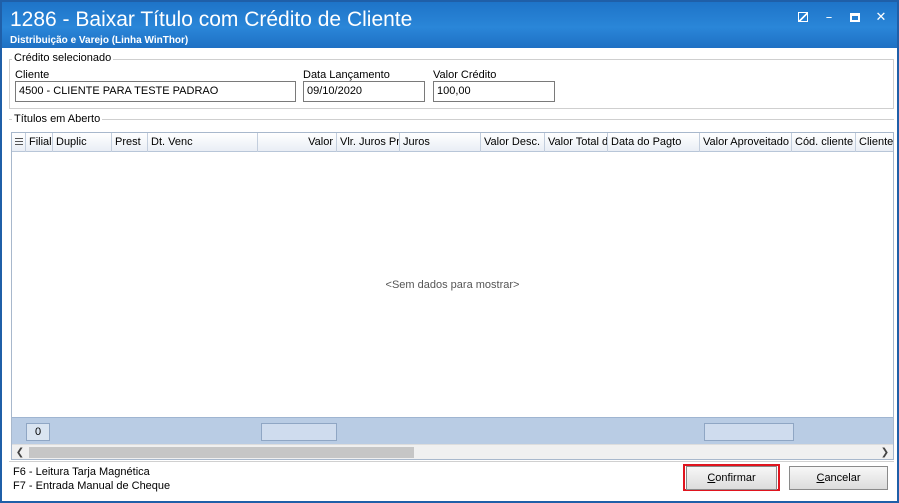 The width and height of the screenshot is (899, 503). Describe the element at coordinates (368, 142) in the screenshot. I see `col-vlr-juros: Vlr. Juros Pr` at that location.